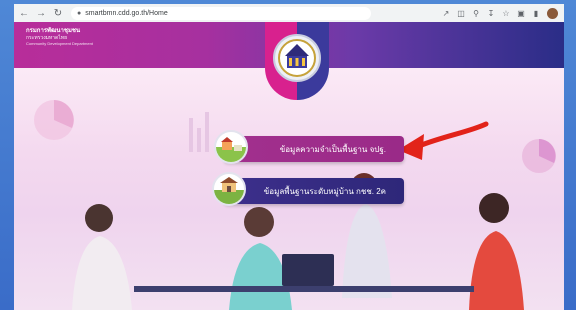  What do you see at coordinates (7, 155) in the screenshot?
I see `window-frame-left` at bounding box center [7, 155].